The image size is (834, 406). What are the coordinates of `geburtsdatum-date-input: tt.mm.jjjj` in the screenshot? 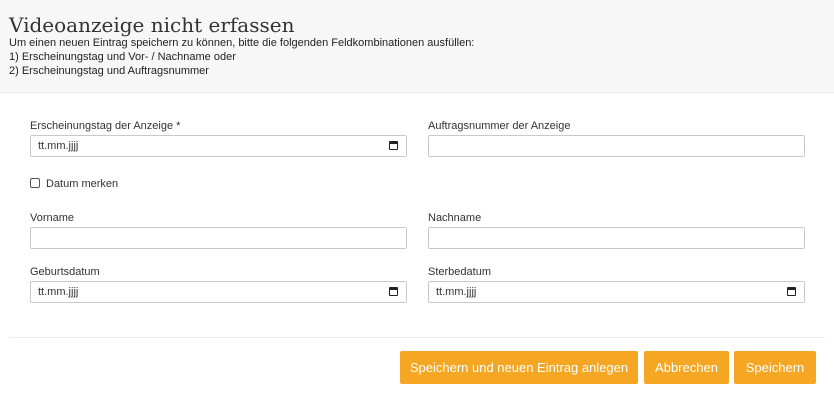 It's located at (218, 292).